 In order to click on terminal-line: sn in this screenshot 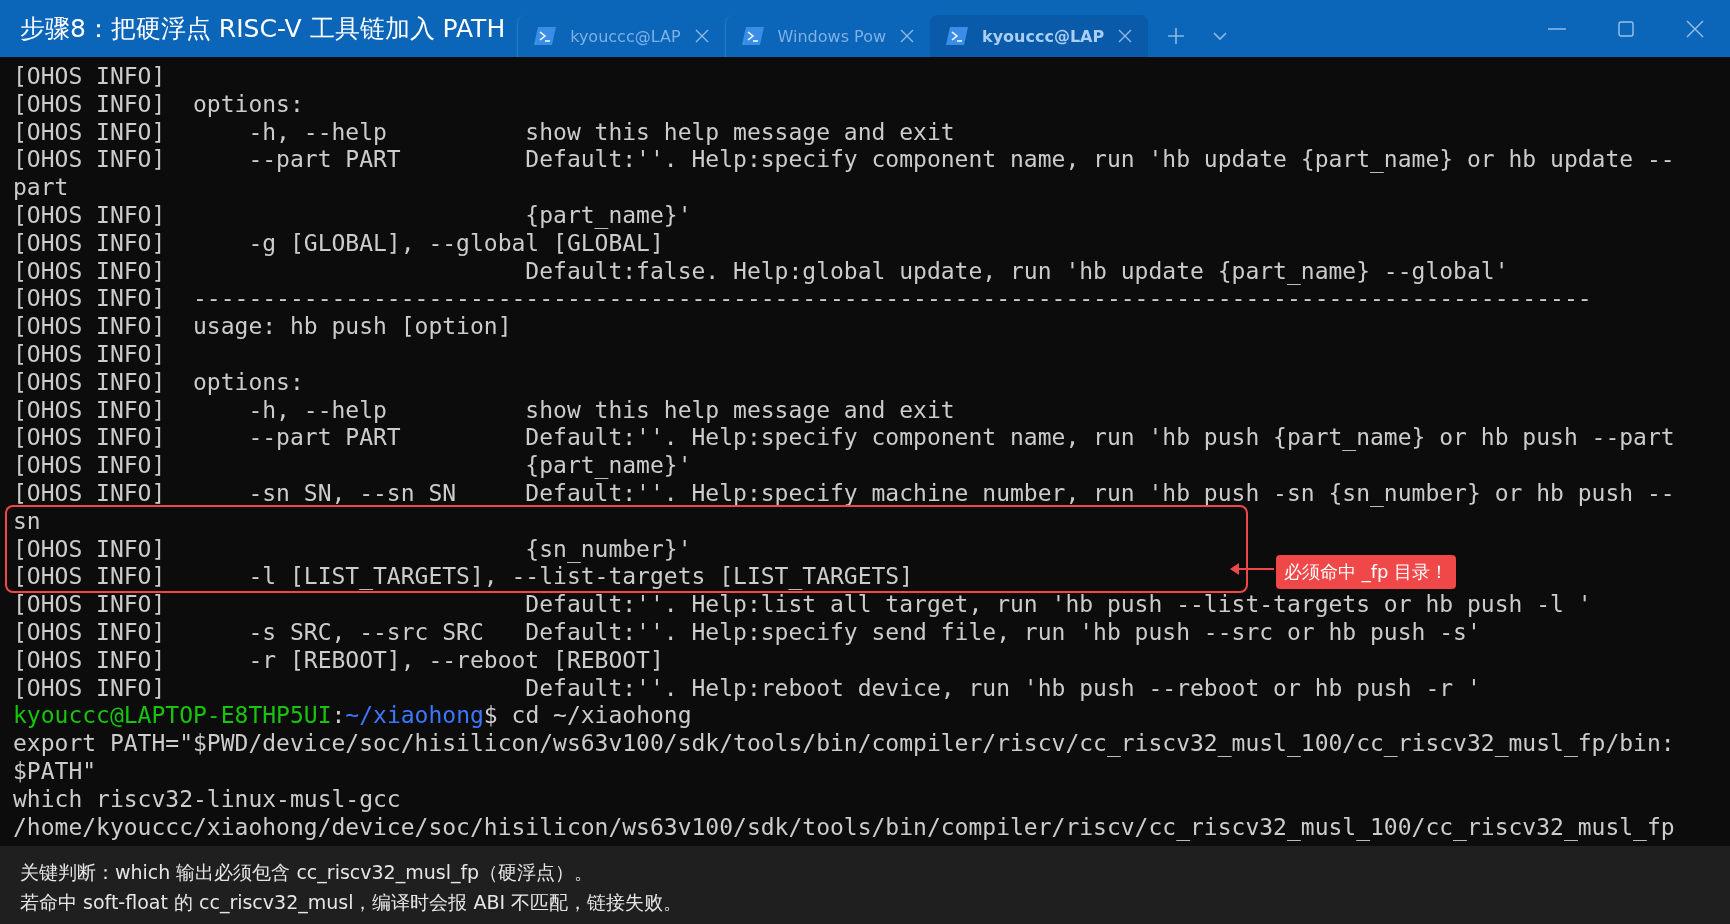, I will do `click(27, 521)`.